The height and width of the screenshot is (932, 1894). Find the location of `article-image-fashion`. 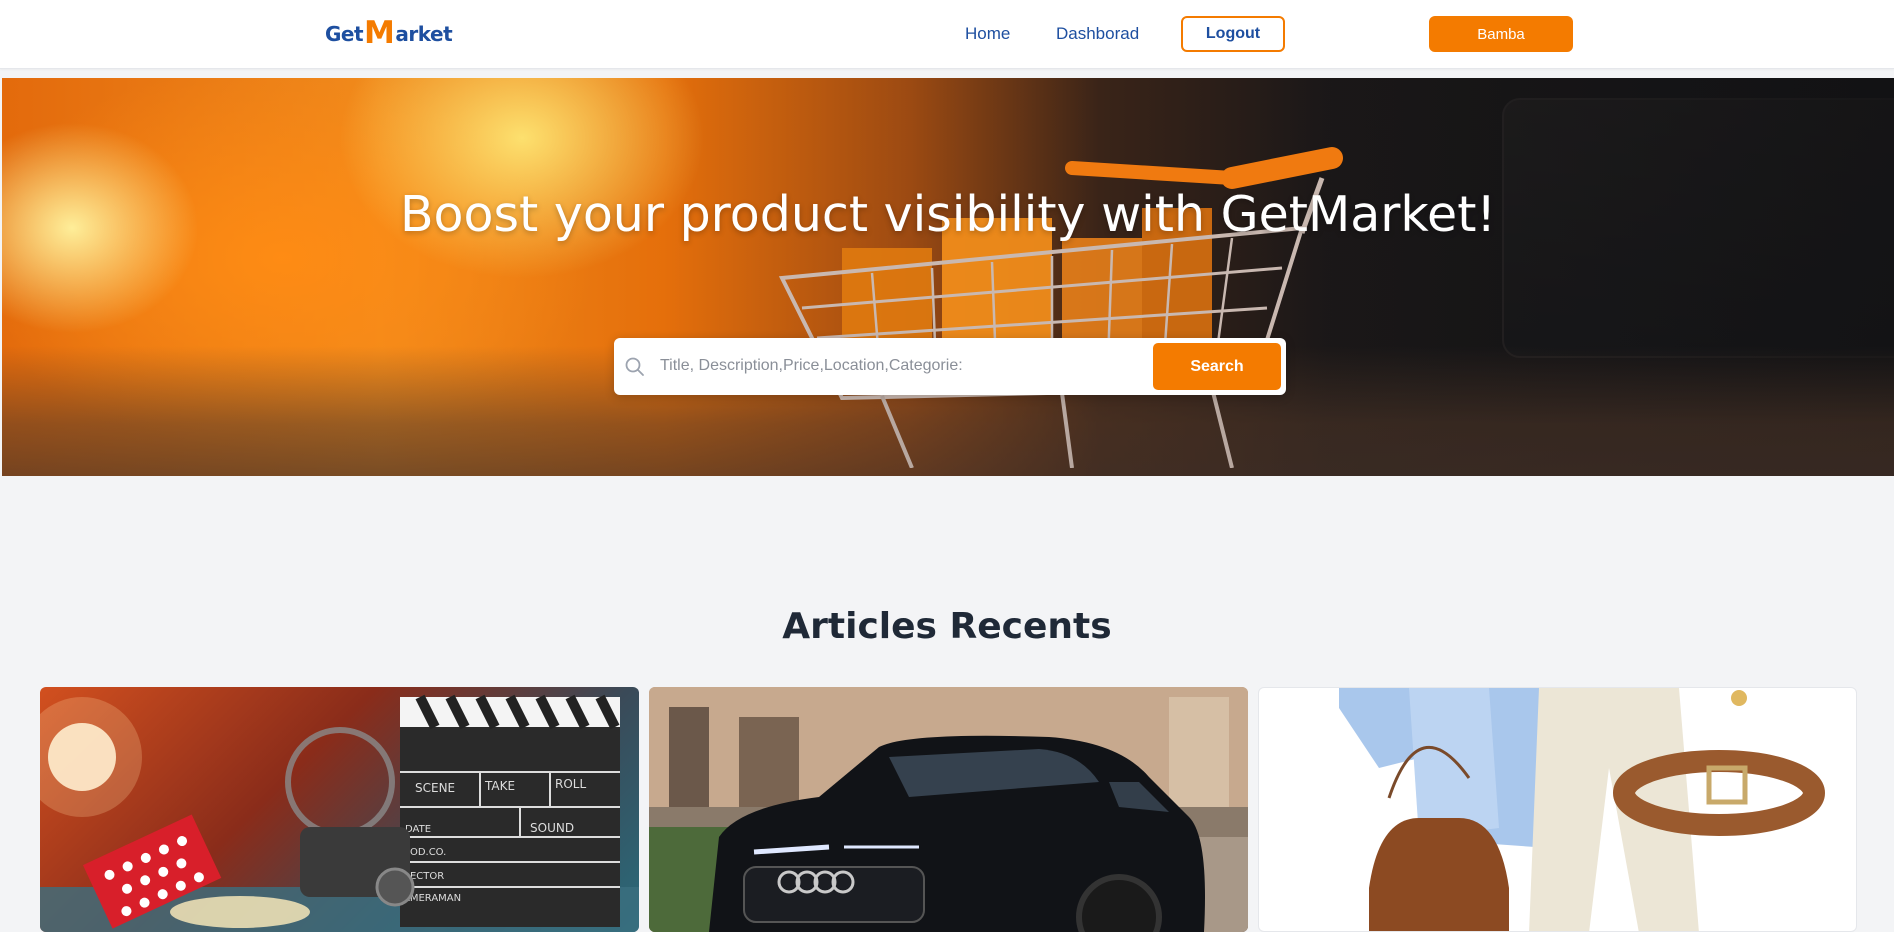

article-image-fashion is located at coordinates (1582, 809).